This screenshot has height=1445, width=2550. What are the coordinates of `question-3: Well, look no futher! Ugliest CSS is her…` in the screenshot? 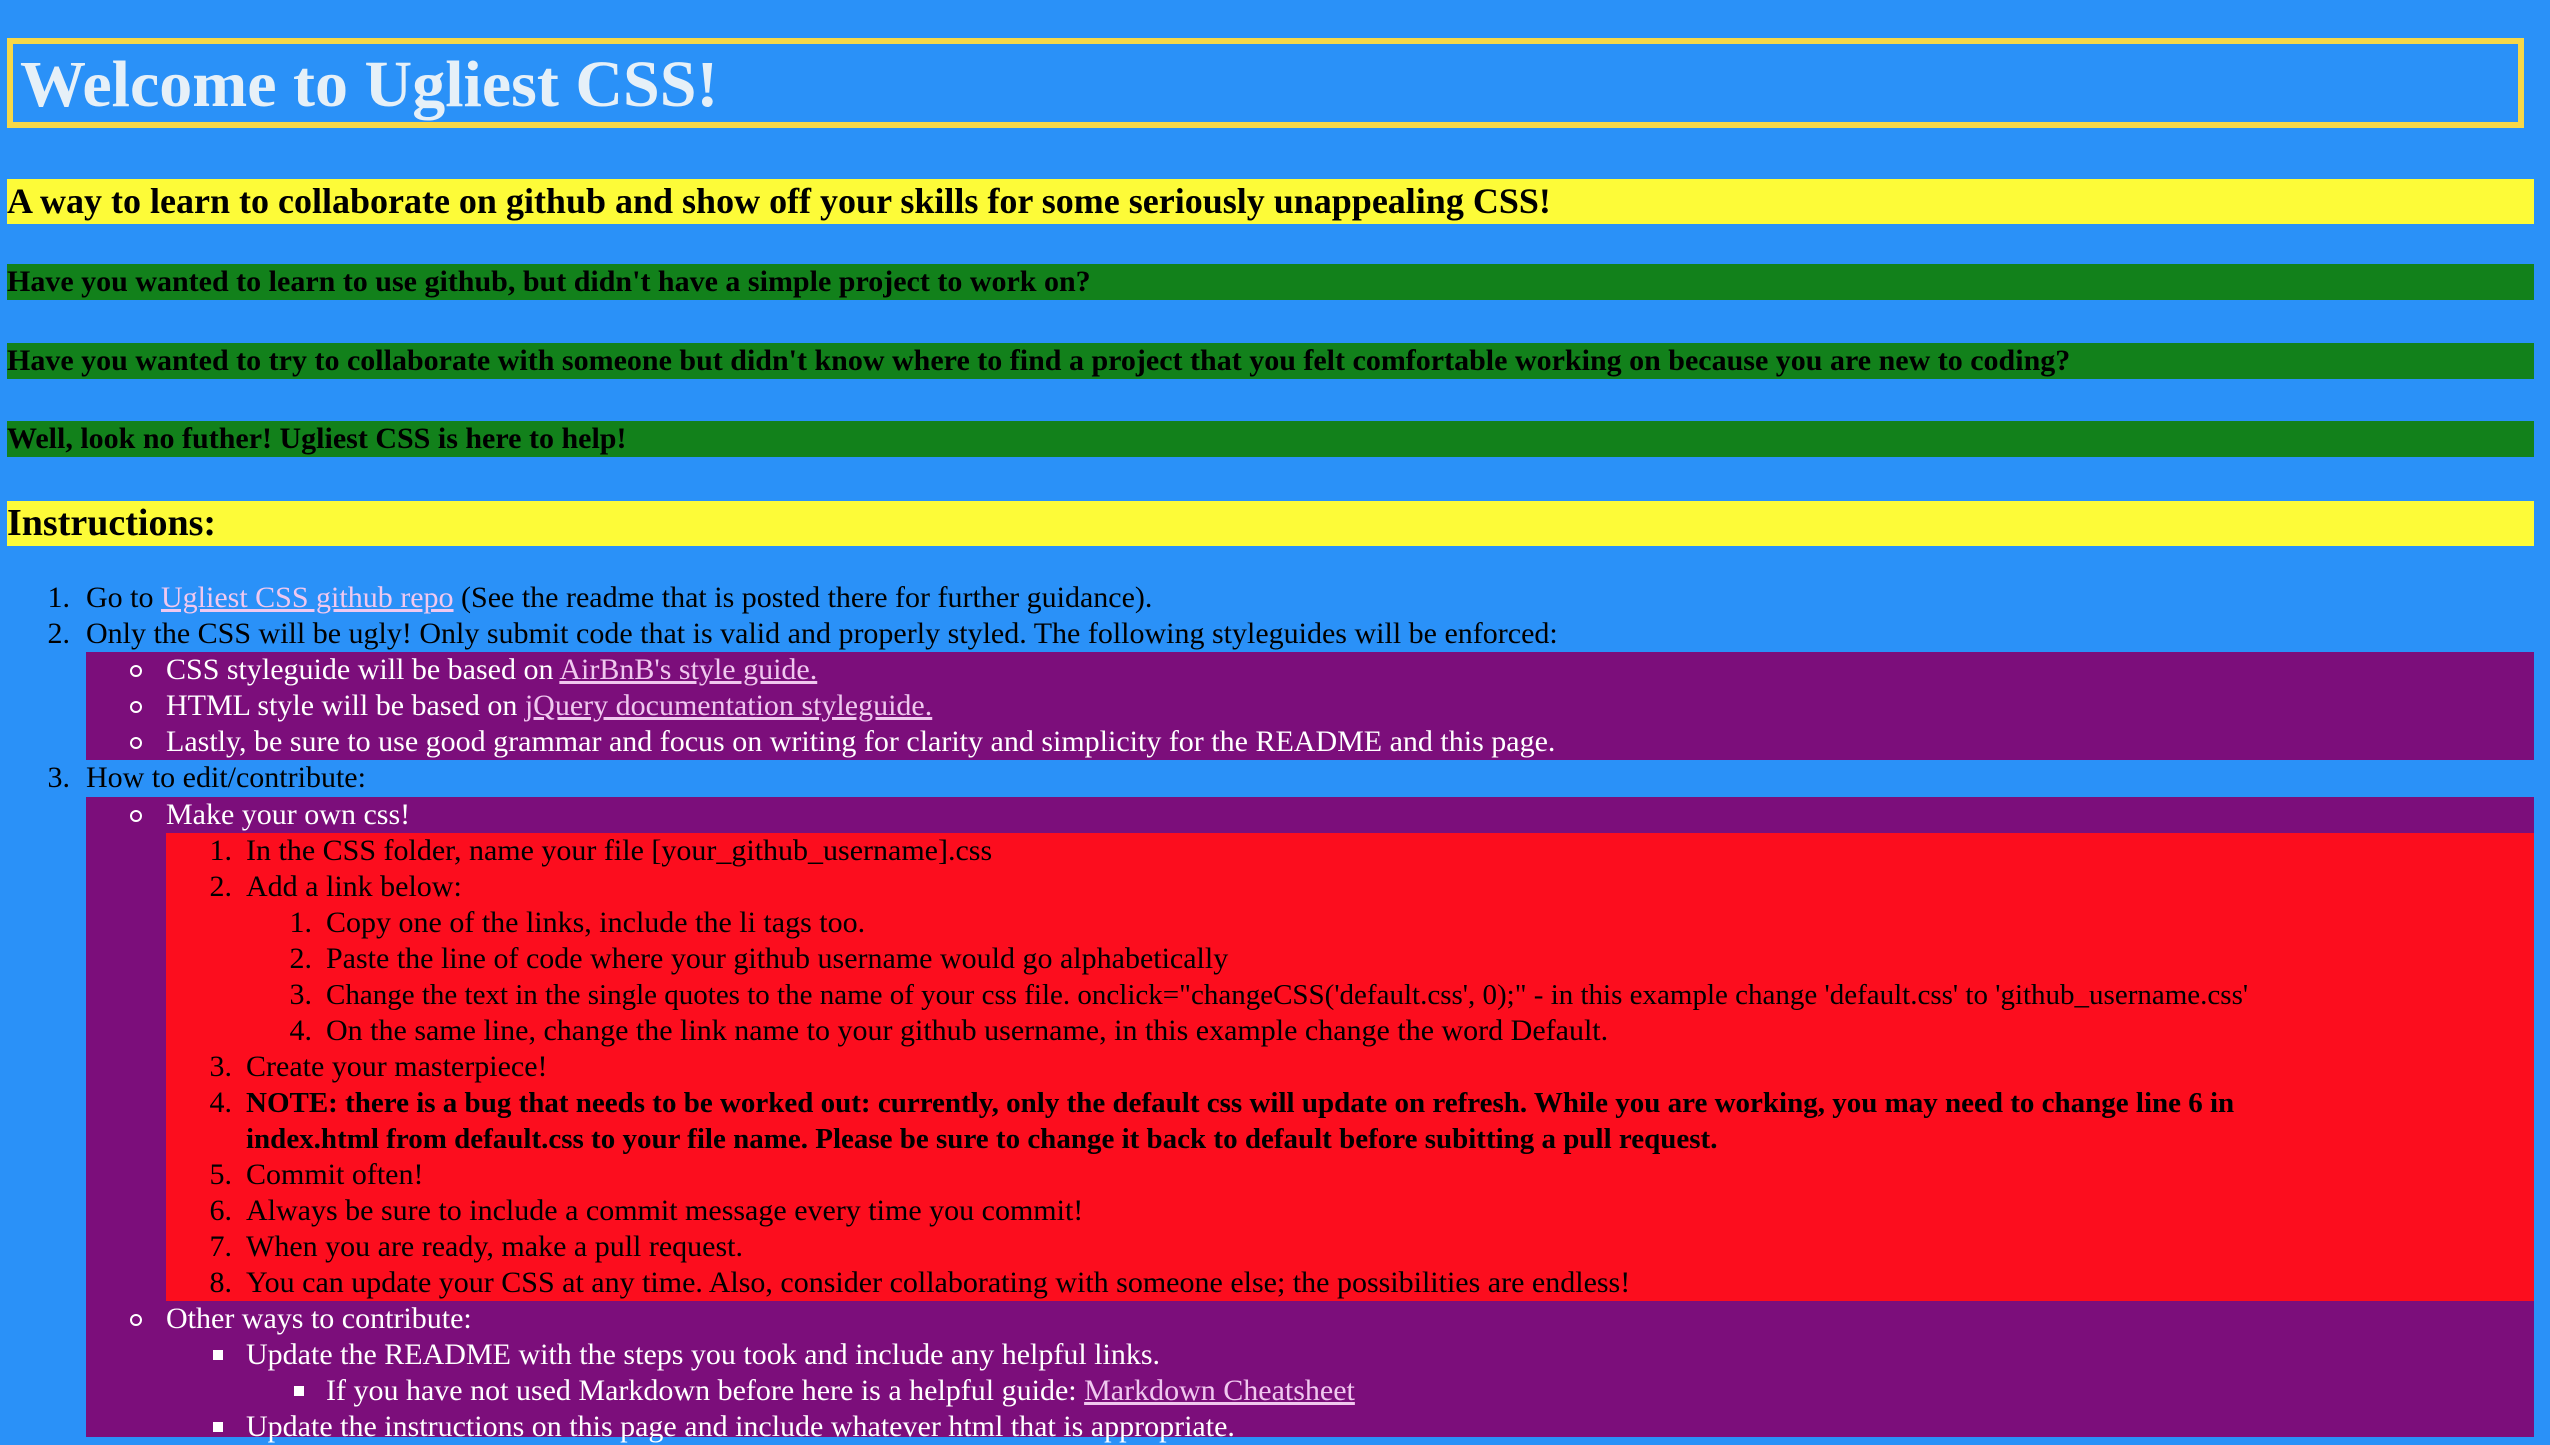 It's located at (1270, 439).